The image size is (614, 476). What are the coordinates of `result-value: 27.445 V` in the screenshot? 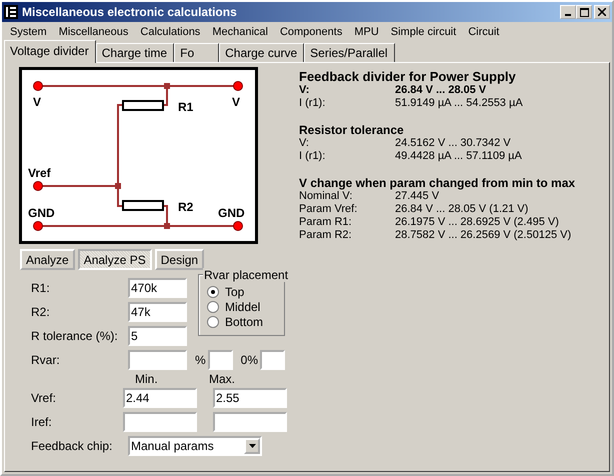 It's located at (417, 196).